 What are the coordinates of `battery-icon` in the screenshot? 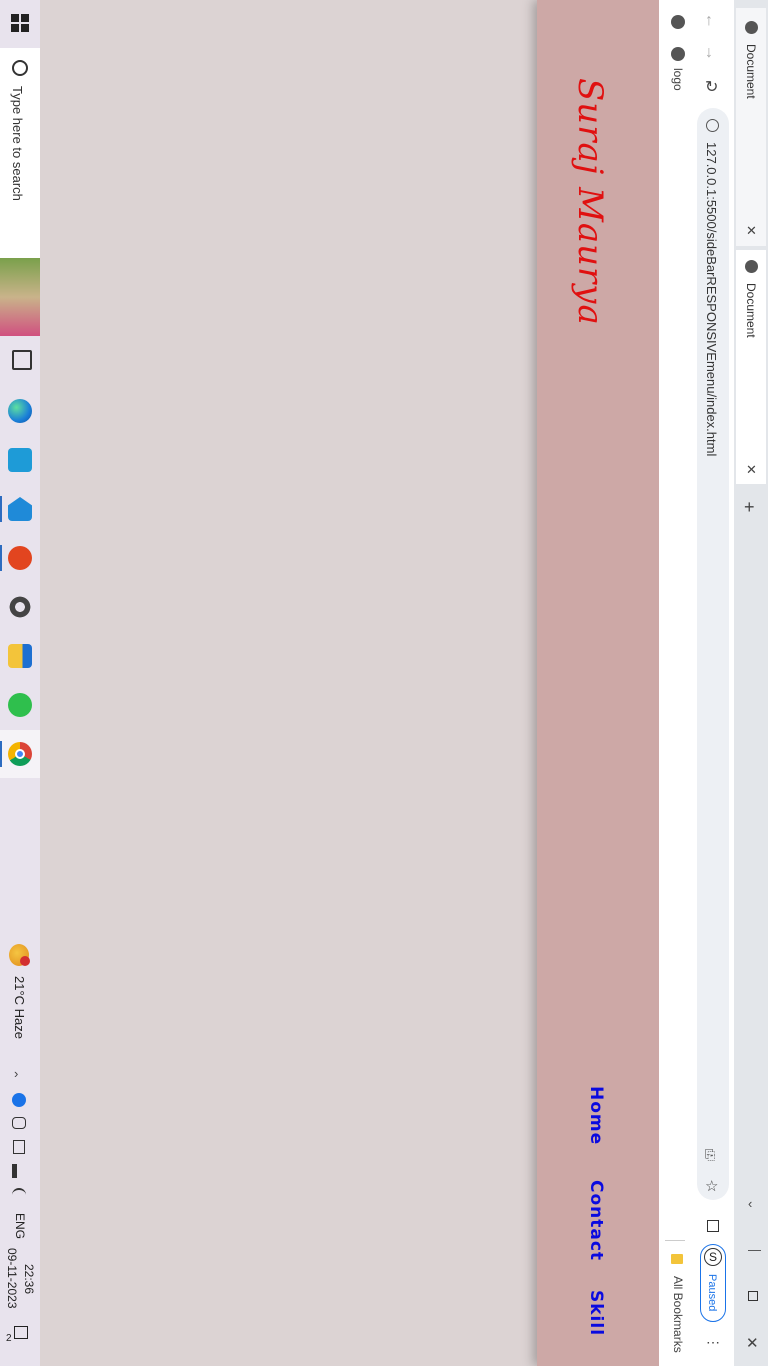 It's located at (19, 1147).